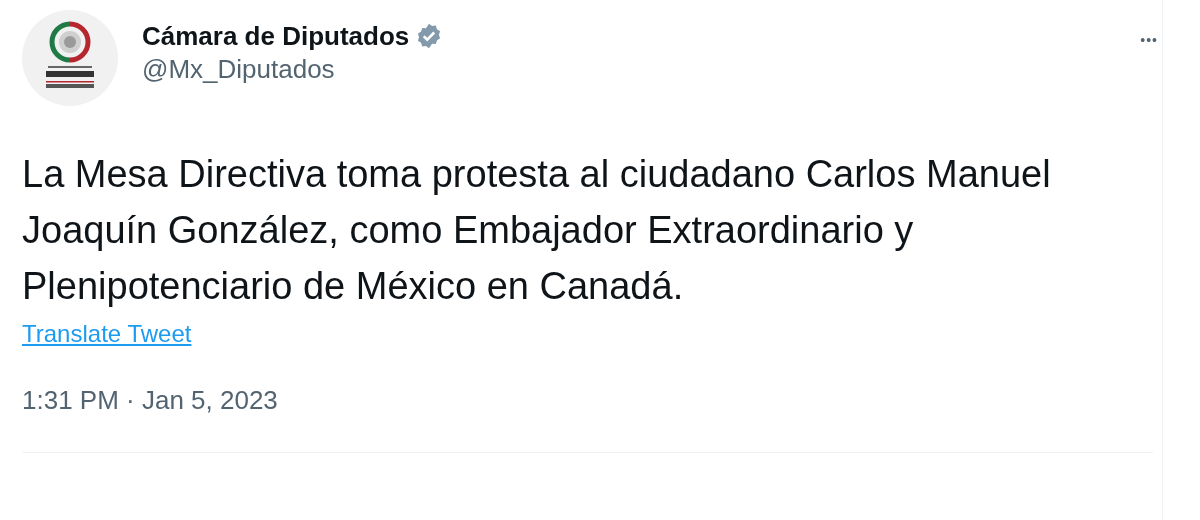 This screenshot has height=520, width=1200. I want to click on author-name: Cámara de Diputados, so click(276, 36).